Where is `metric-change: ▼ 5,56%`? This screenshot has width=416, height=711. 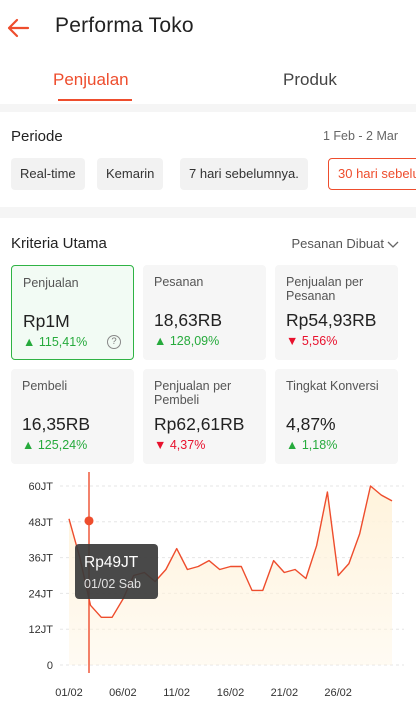 metric-change: ▼ 5,56% is located at coordinates (312, 341).